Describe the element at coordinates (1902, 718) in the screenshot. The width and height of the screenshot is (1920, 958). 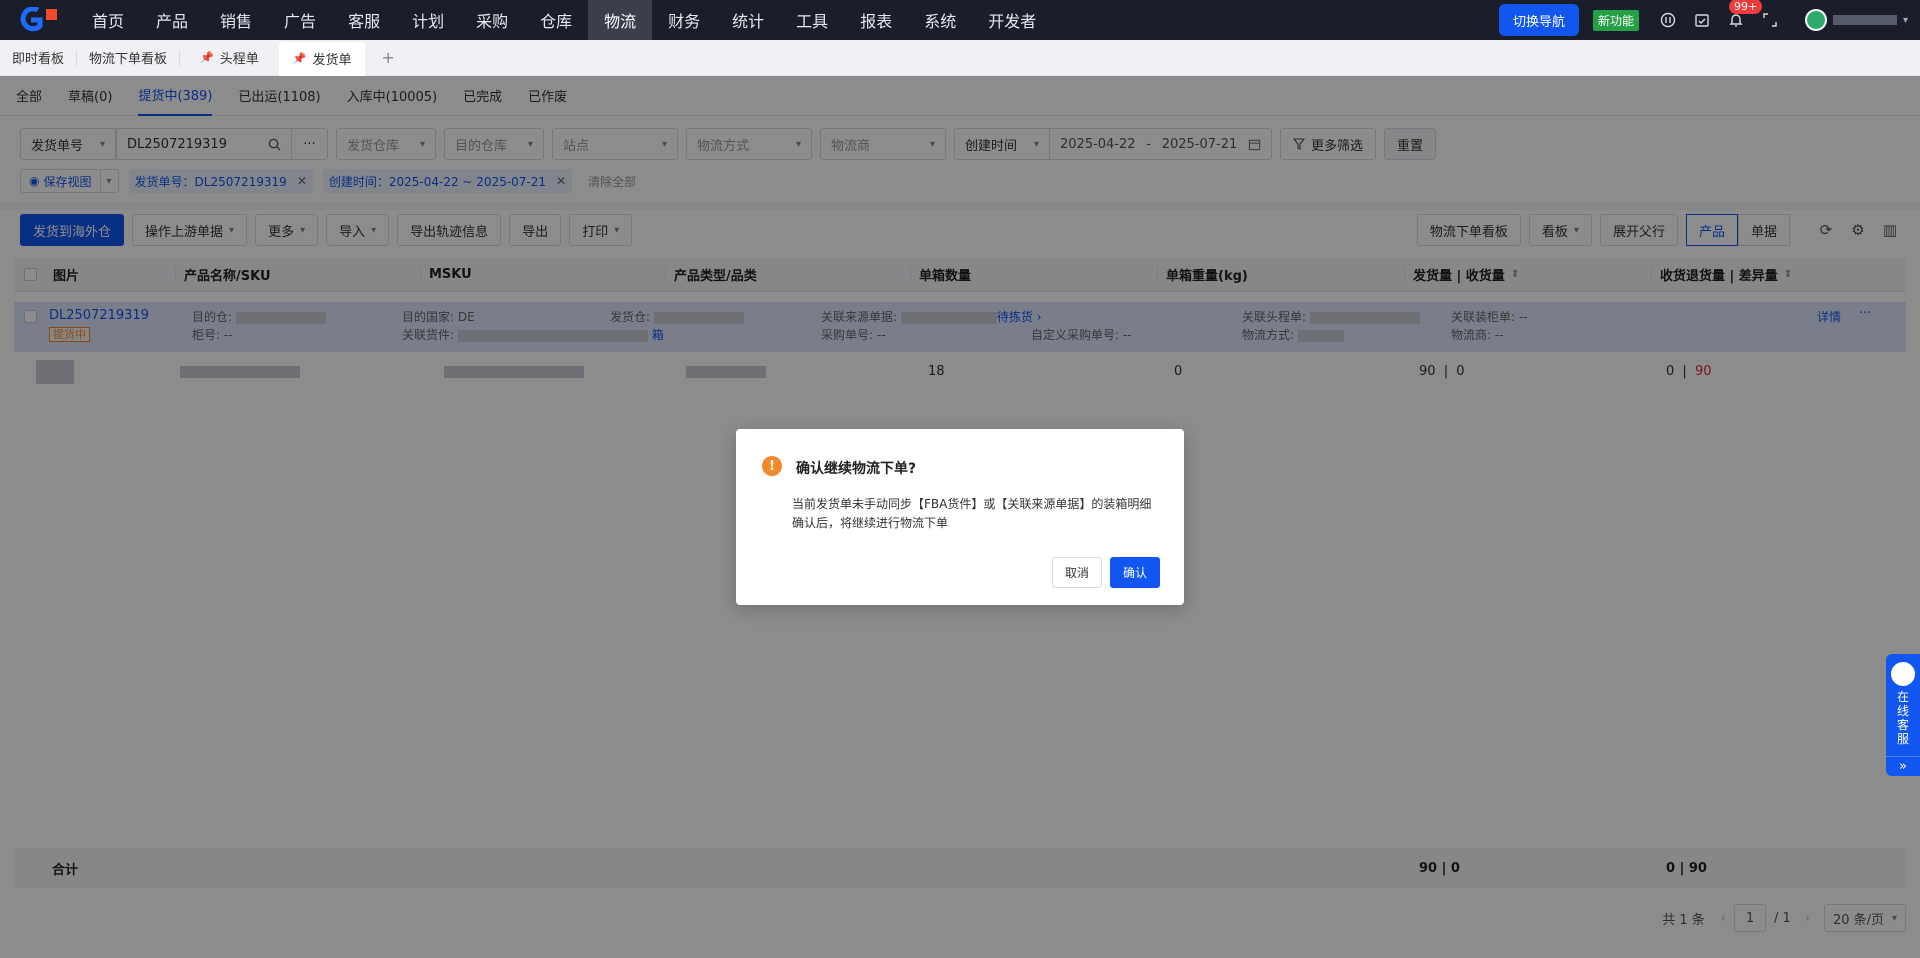
I see `online-service-label: 在线客服` at that location.